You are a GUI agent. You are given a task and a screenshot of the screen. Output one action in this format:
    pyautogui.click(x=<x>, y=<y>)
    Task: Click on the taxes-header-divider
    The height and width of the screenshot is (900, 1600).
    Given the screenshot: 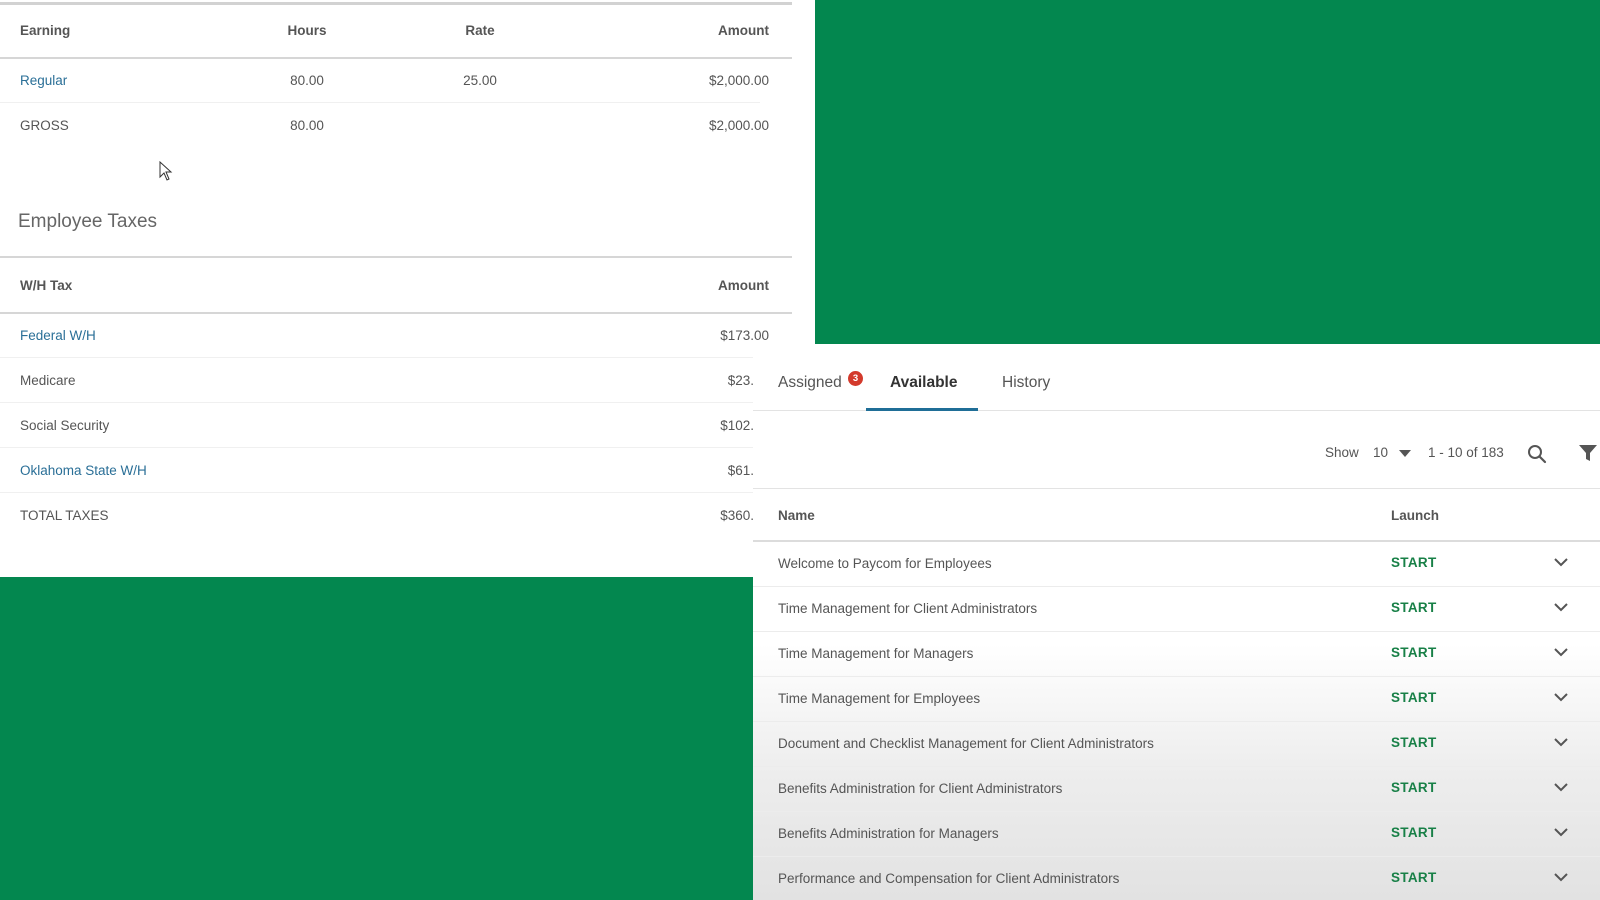 What is the action you would take?
    pyautogui.click(x=396, y=313)
    